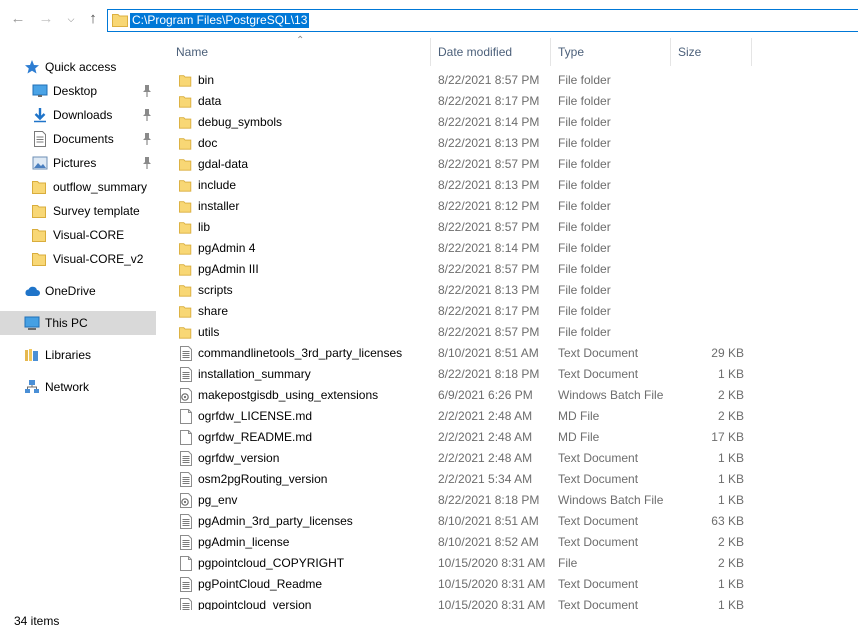  What do you see at coordinates (71, 19) in the screenshot?
I see `recent-locations-chevron-icon: ⌵` at bounding box center [71, 19].